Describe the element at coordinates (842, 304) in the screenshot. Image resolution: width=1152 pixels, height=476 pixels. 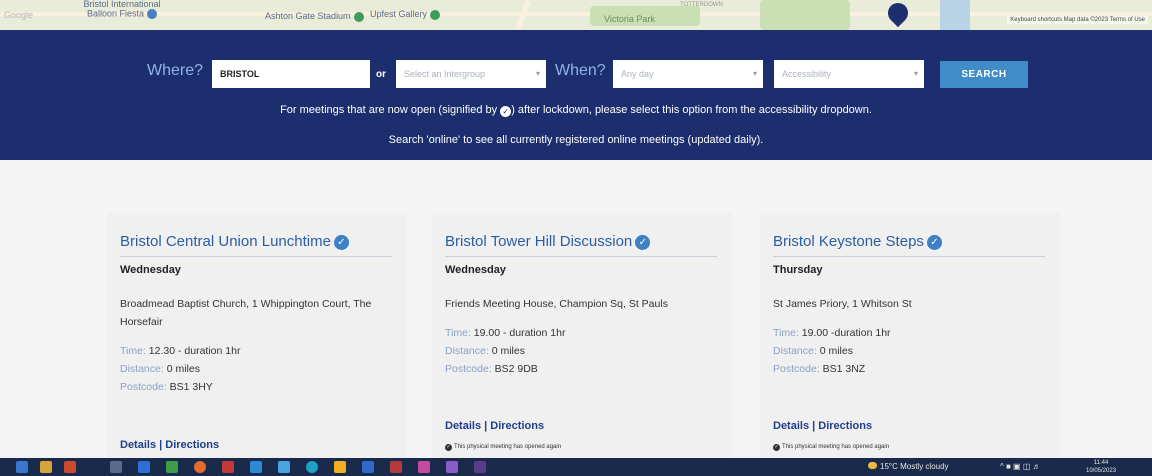
I see `meeting-address: St James Priory, 1 Whitson St` at that location.